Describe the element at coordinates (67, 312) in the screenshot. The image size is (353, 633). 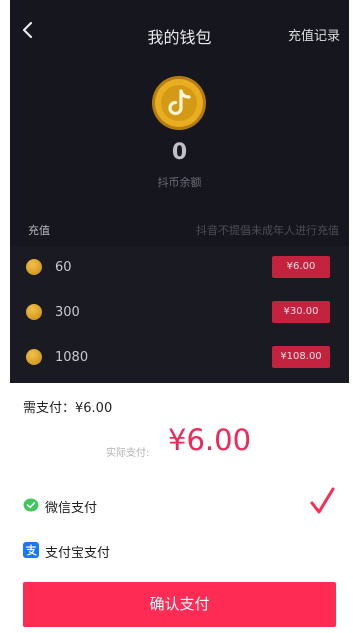
I see `topup-amount: 300` at that location.